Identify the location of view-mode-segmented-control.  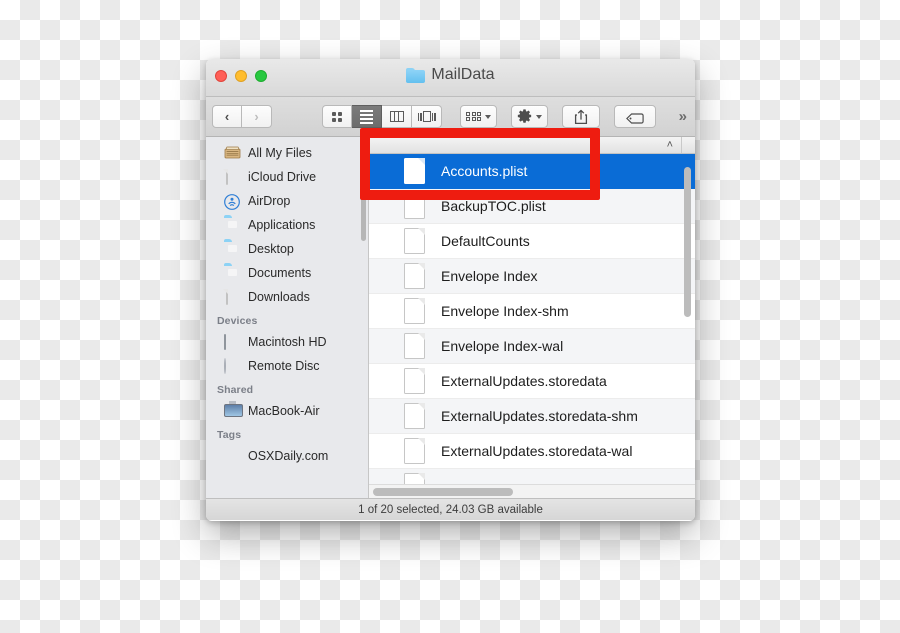
(382, 116).